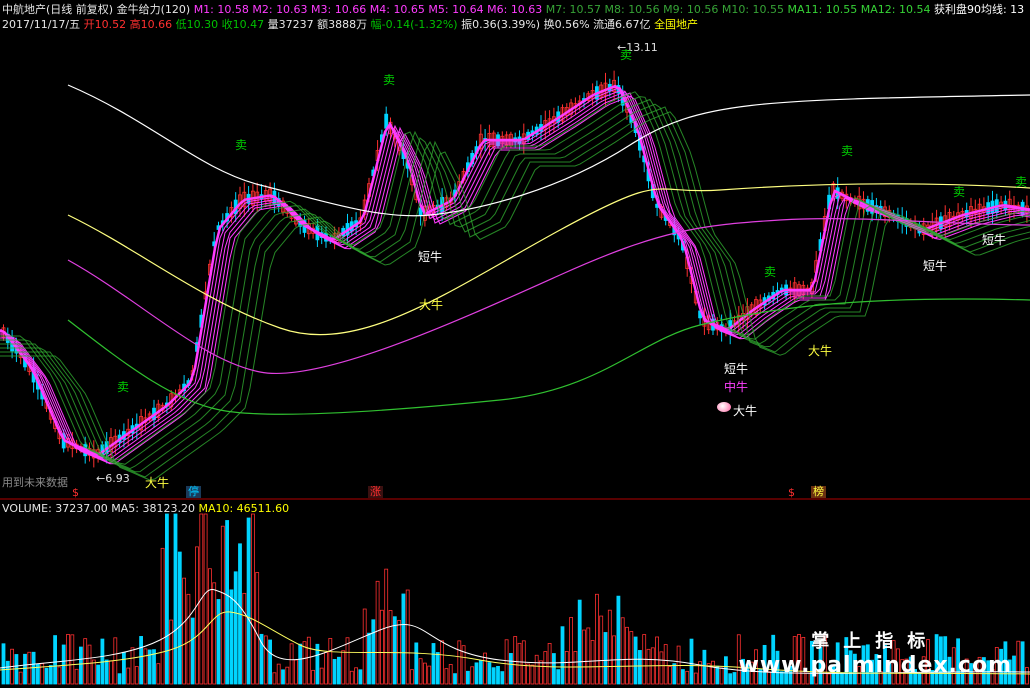 The width and height of the screenshot is (1030, 688). Describe the element at coordinates (248, 24) in the screenshot. I see `close-value: 10.47` at that location.